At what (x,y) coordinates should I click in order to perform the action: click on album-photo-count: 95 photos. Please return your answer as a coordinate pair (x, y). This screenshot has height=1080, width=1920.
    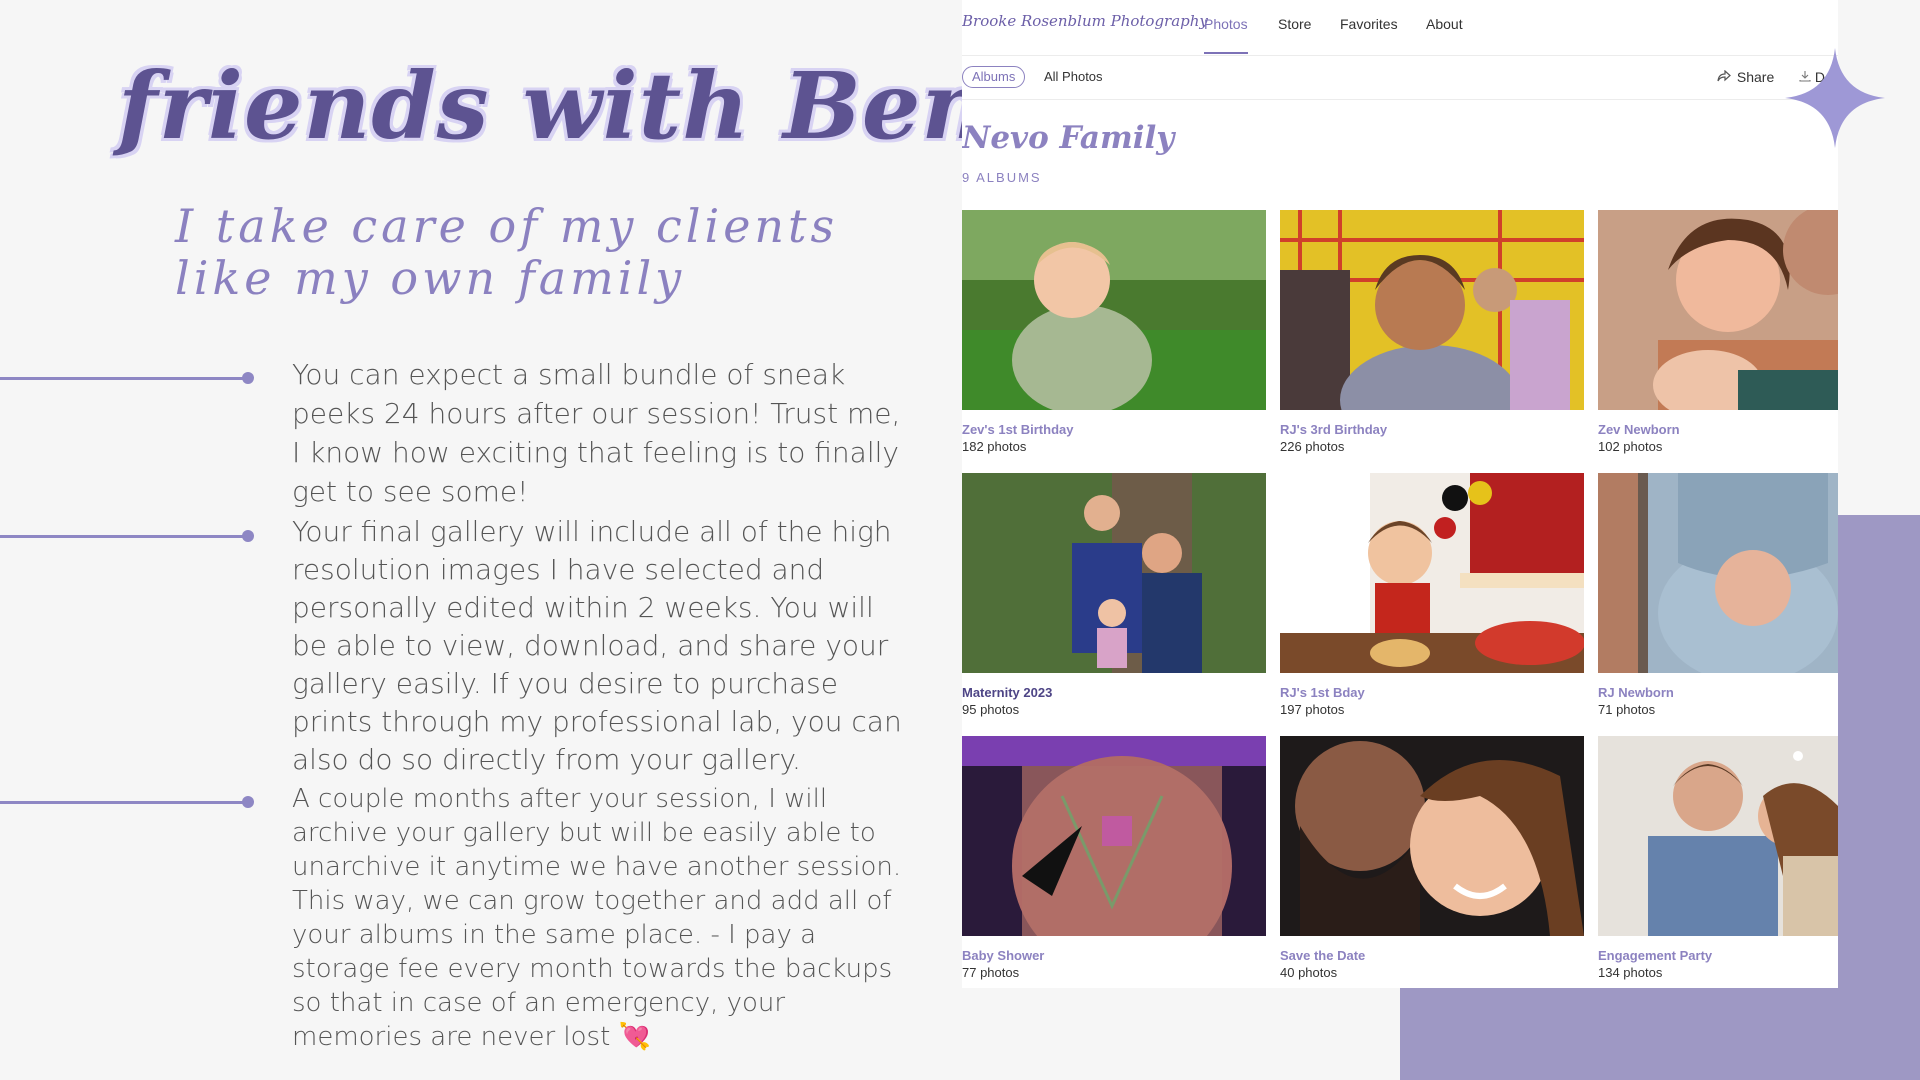
    Looking at the image, I should click on (991, 709).